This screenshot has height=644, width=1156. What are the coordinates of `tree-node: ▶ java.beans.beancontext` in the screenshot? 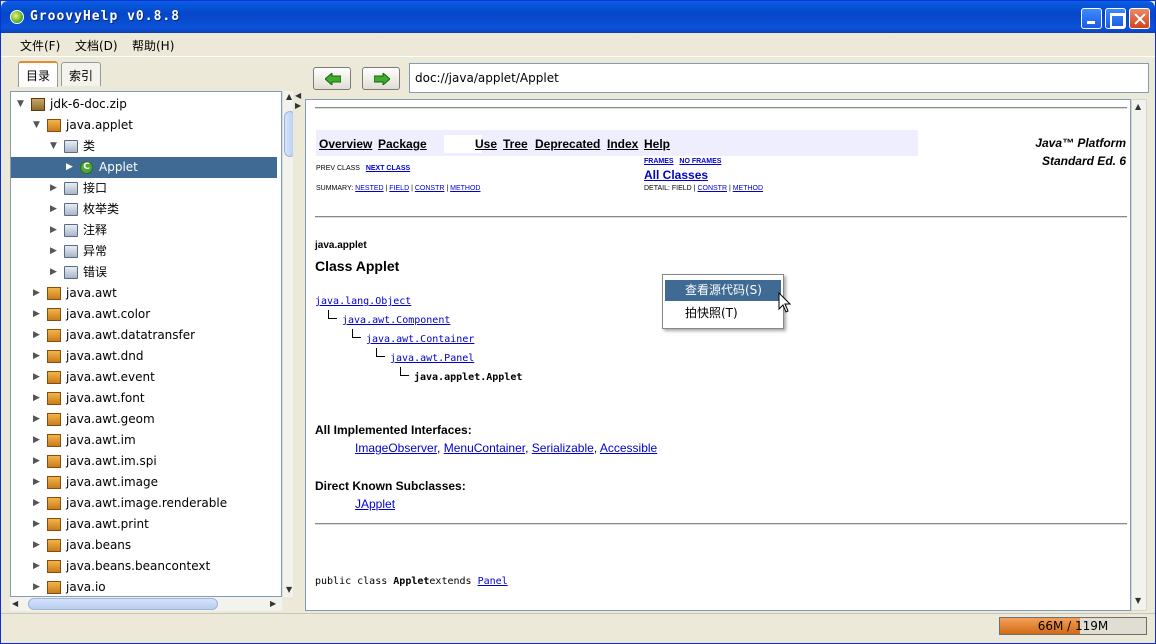 It's located at (144, 566).